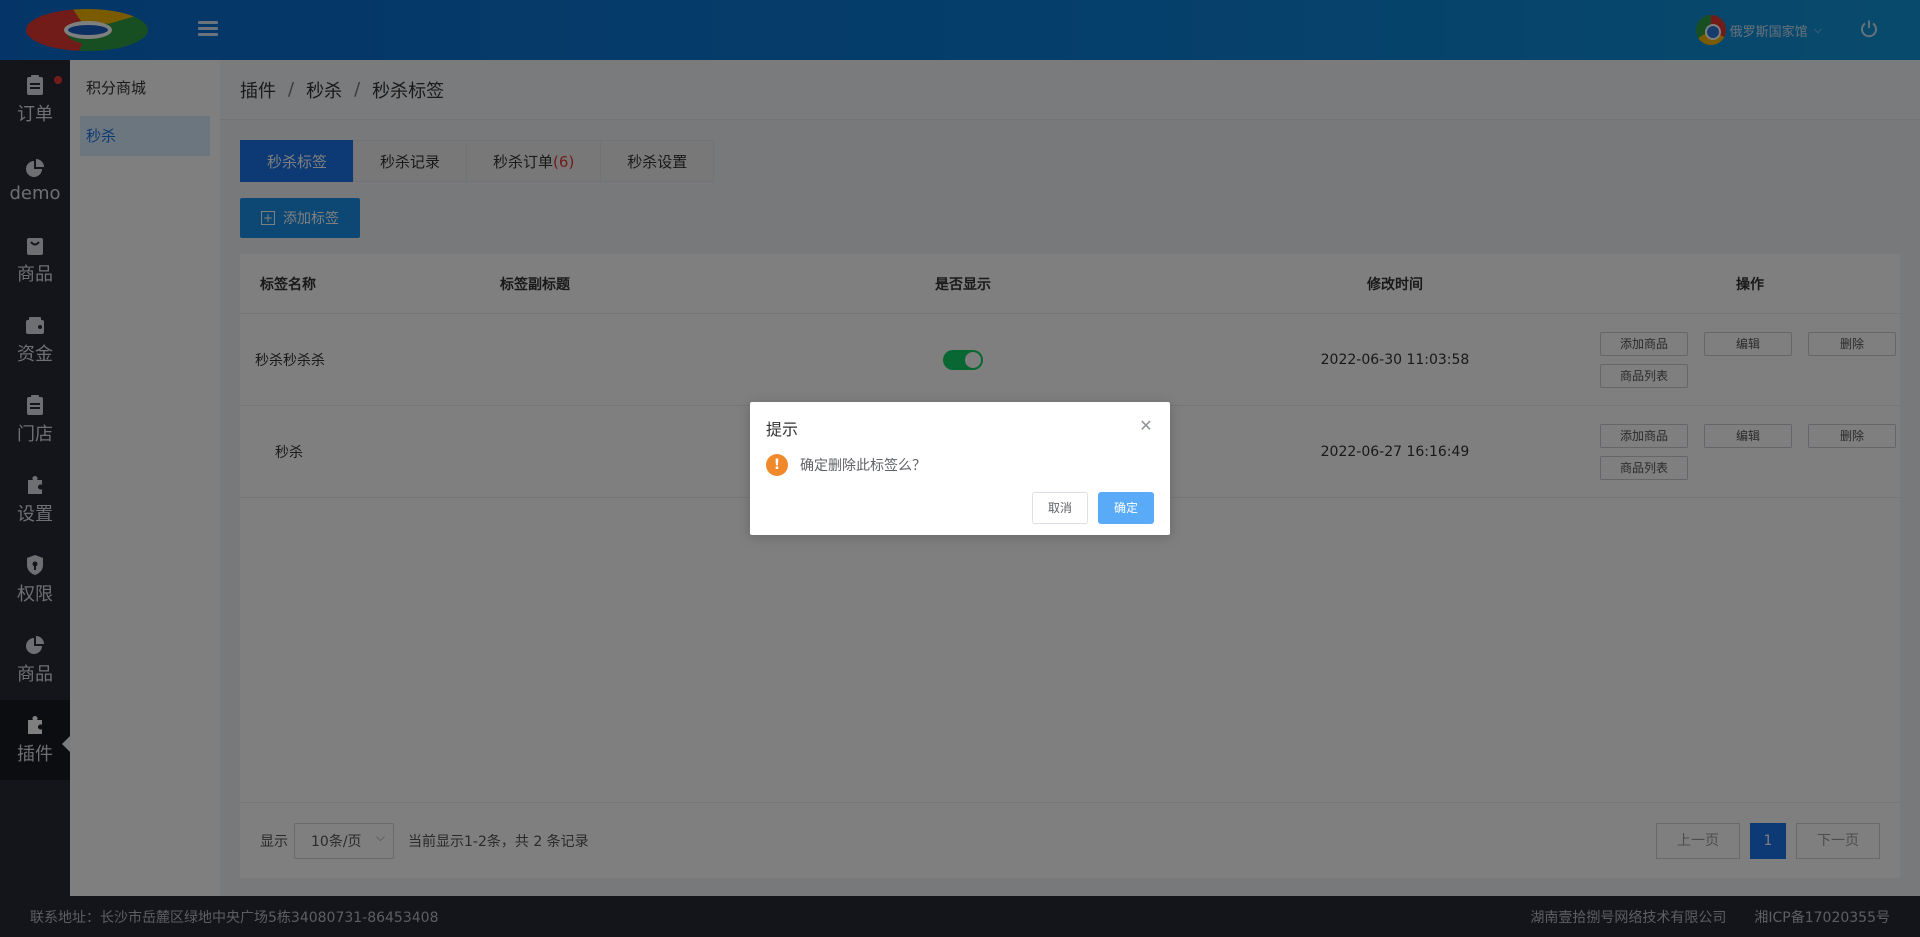 Image resolution: width=1920 pixels, height=937 pixels. I want to click on close-icon: ✕, so click(1146, 426).